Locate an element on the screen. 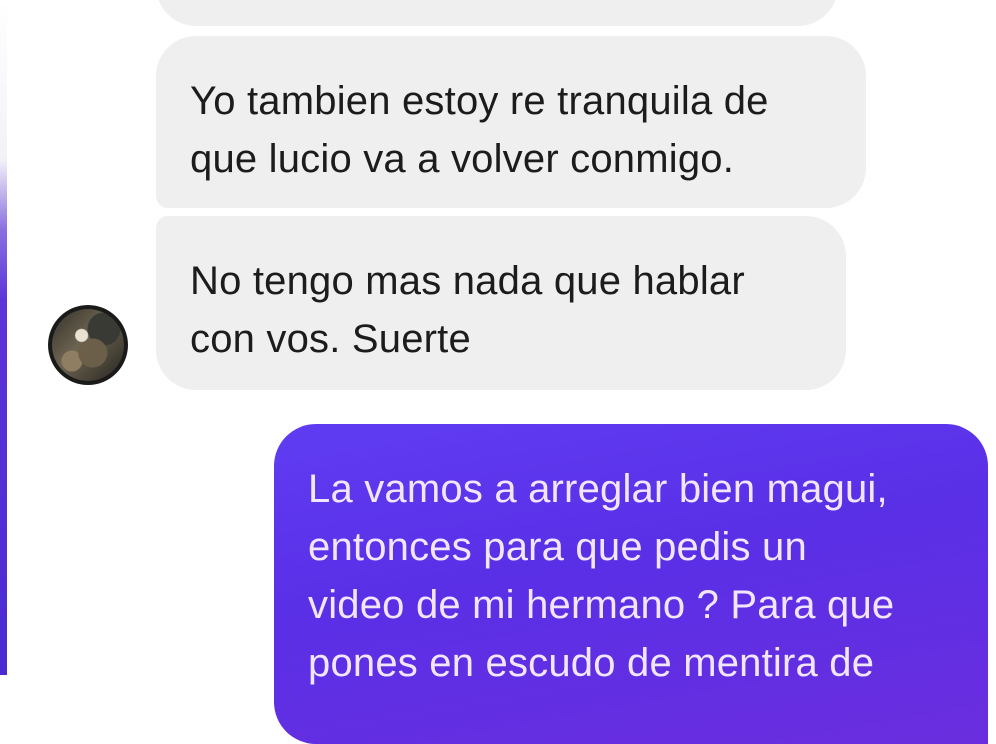 The image size is (996, 744). left-edge-strip is located at coordinates (3, 337).